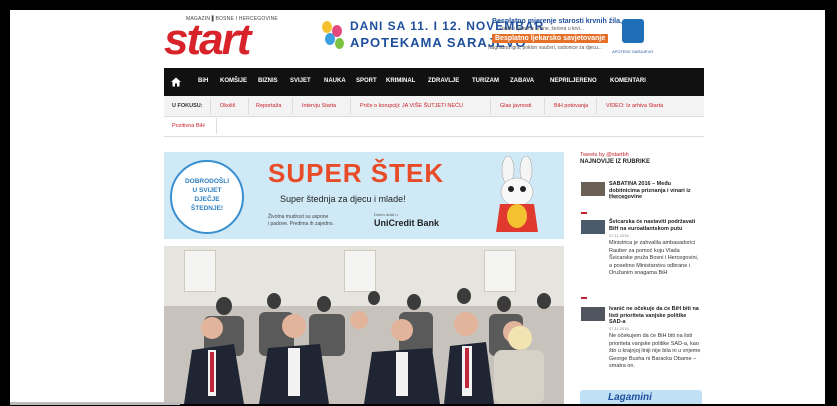 This screenshot has height=406, width=837. Describe the element at coordinates (571, 106) in the screenshot. I see `focus-link-bih-potovanja: BiH potovanja` at that location.